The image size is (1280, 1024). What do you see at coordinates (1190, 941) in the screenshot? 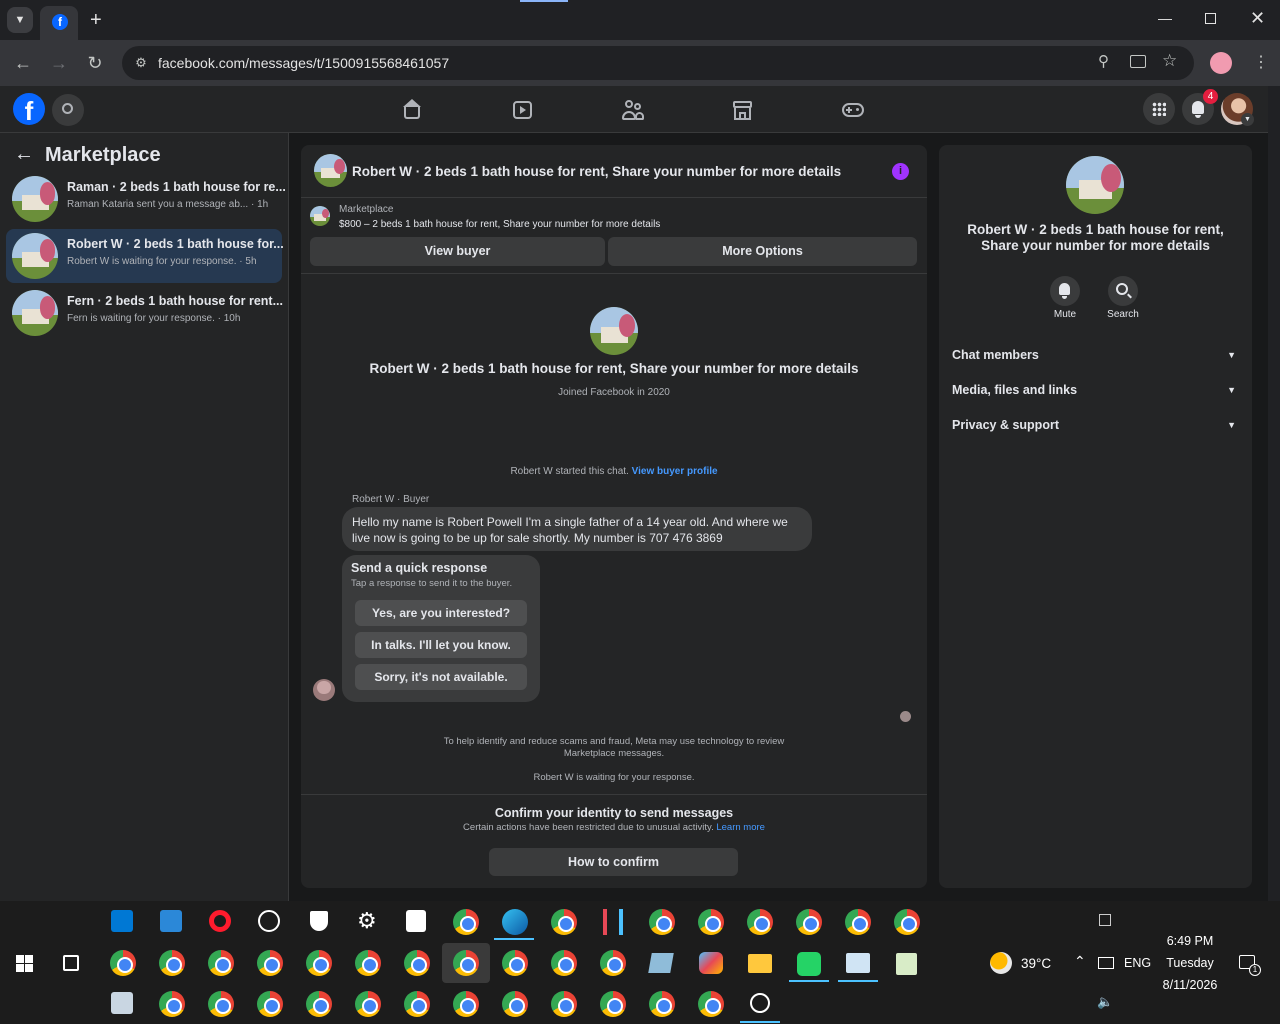
I see `clock-time: 6:49 PM` at bounding box center [1190, 941].